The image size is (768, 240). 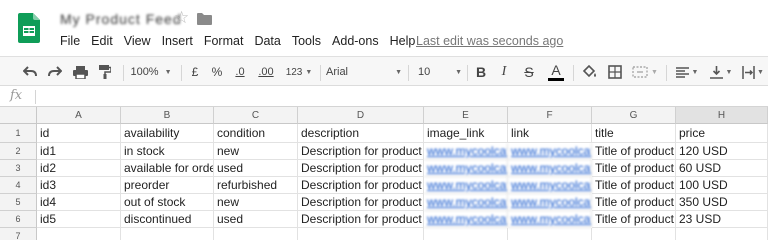 What do you see at coordinates (403, 41) in the screenshot?
I see `menu-help: Help` at bounding box center [403, 41].